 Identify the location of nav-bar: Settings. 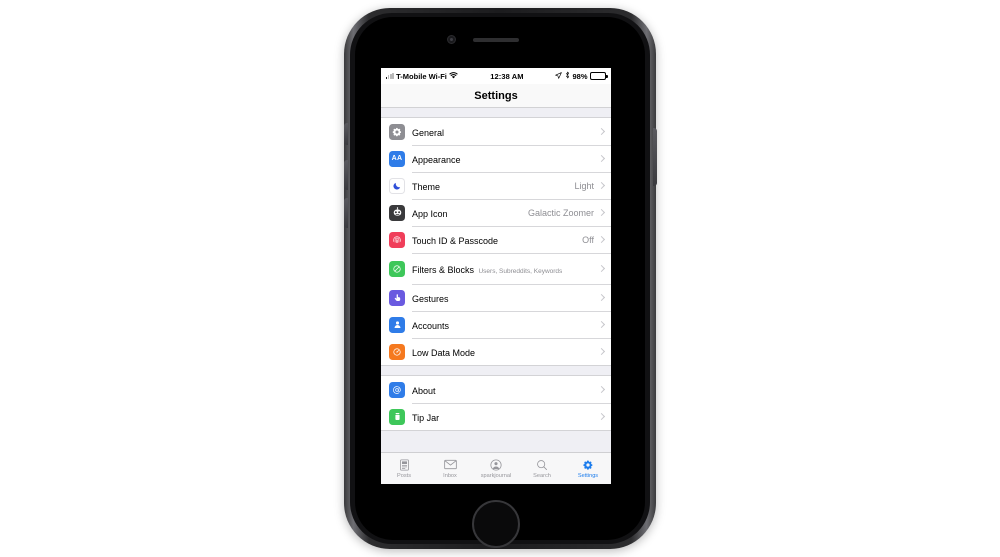
(496, 96).